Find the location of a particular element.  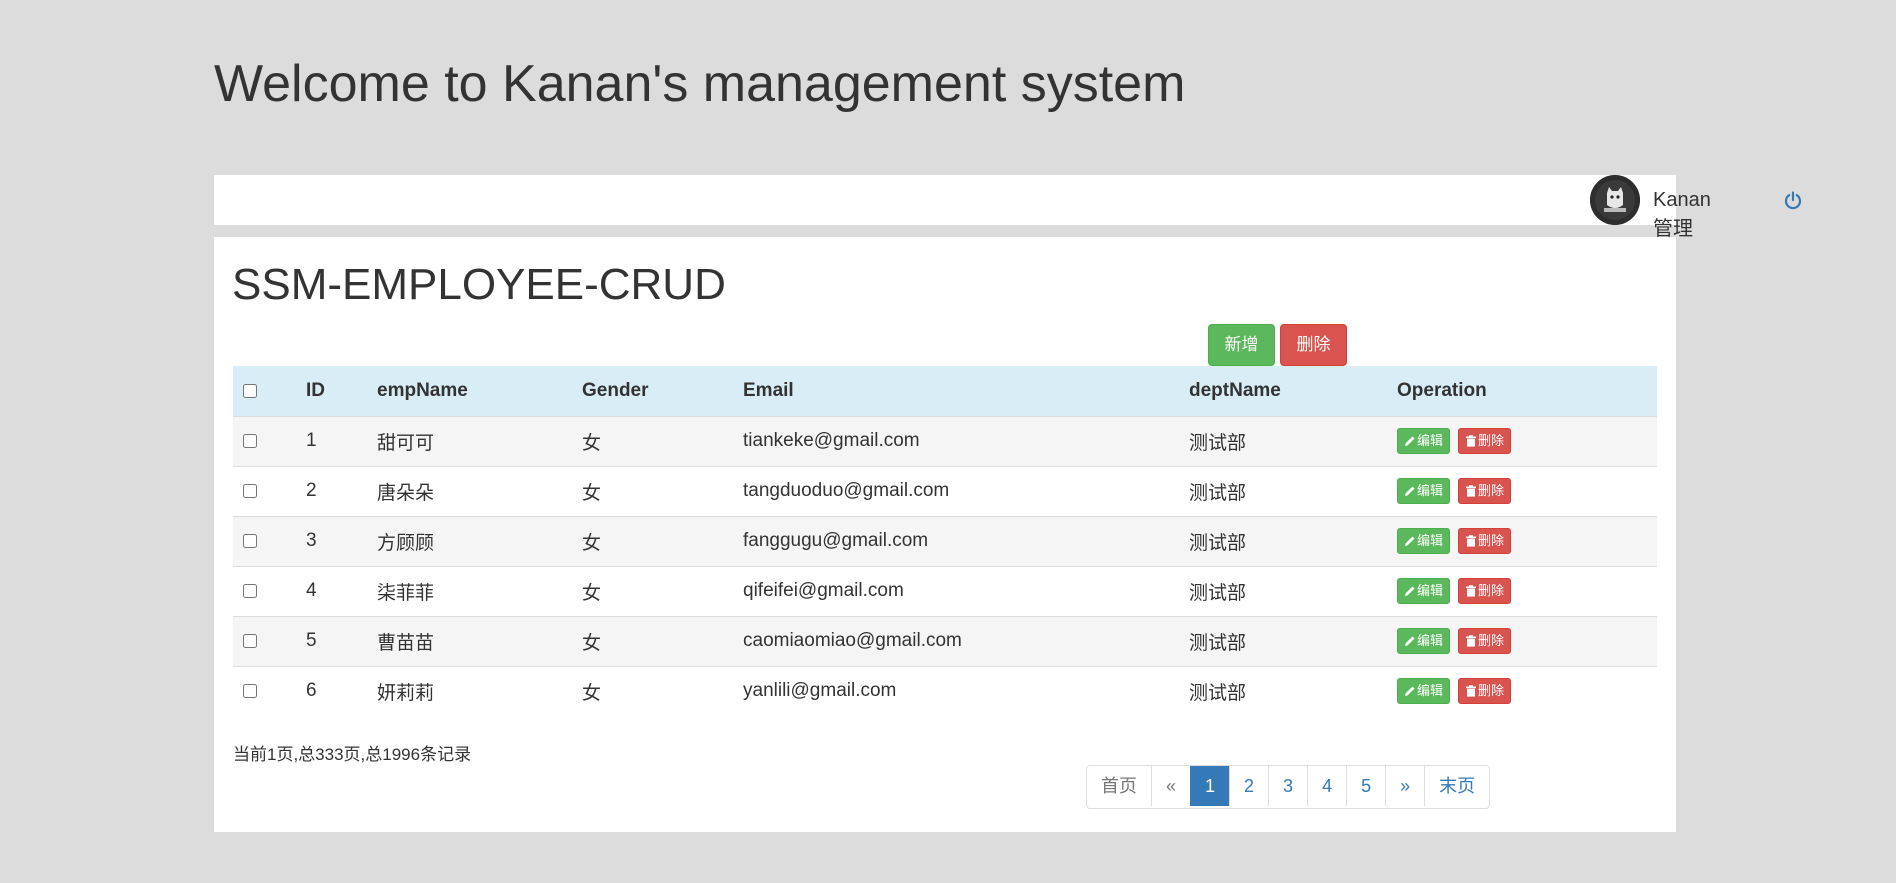

page-first: 首页 is located at coordinates (1119, 786).